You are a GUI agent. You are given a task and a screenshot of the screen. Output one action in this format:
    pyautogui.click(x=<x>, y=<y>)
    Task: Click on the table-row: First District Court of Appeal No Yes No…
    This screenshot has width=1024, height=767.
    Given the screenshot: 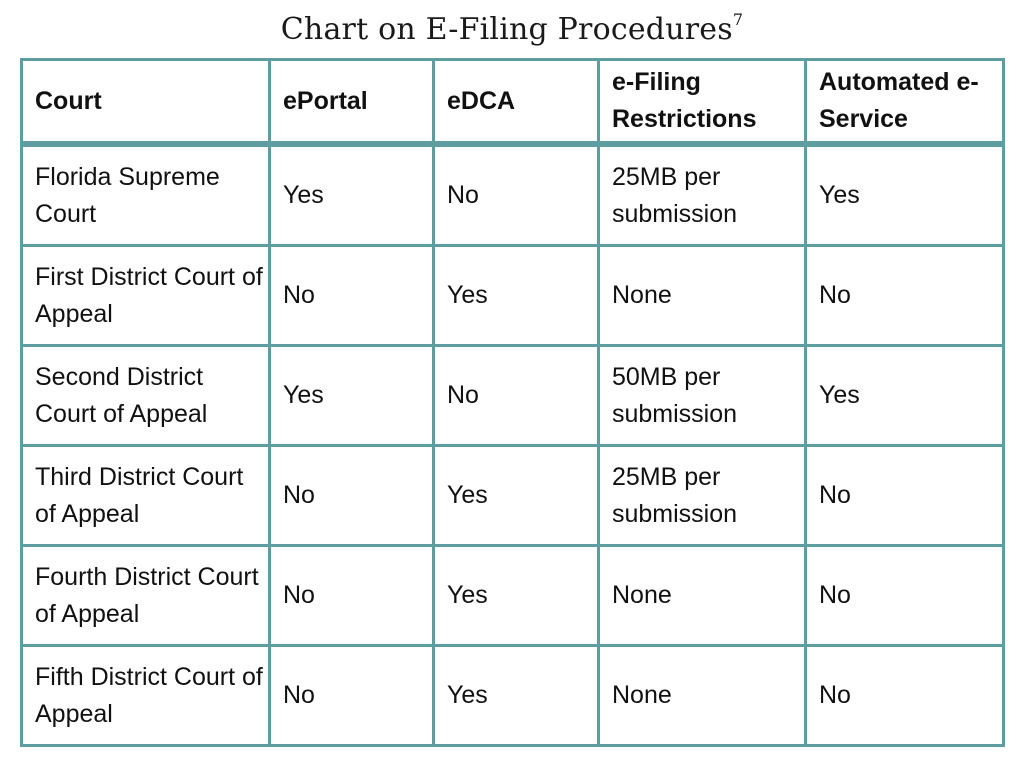 What is the action you would take?
    pyautogui.click(x=512, y=295)
    